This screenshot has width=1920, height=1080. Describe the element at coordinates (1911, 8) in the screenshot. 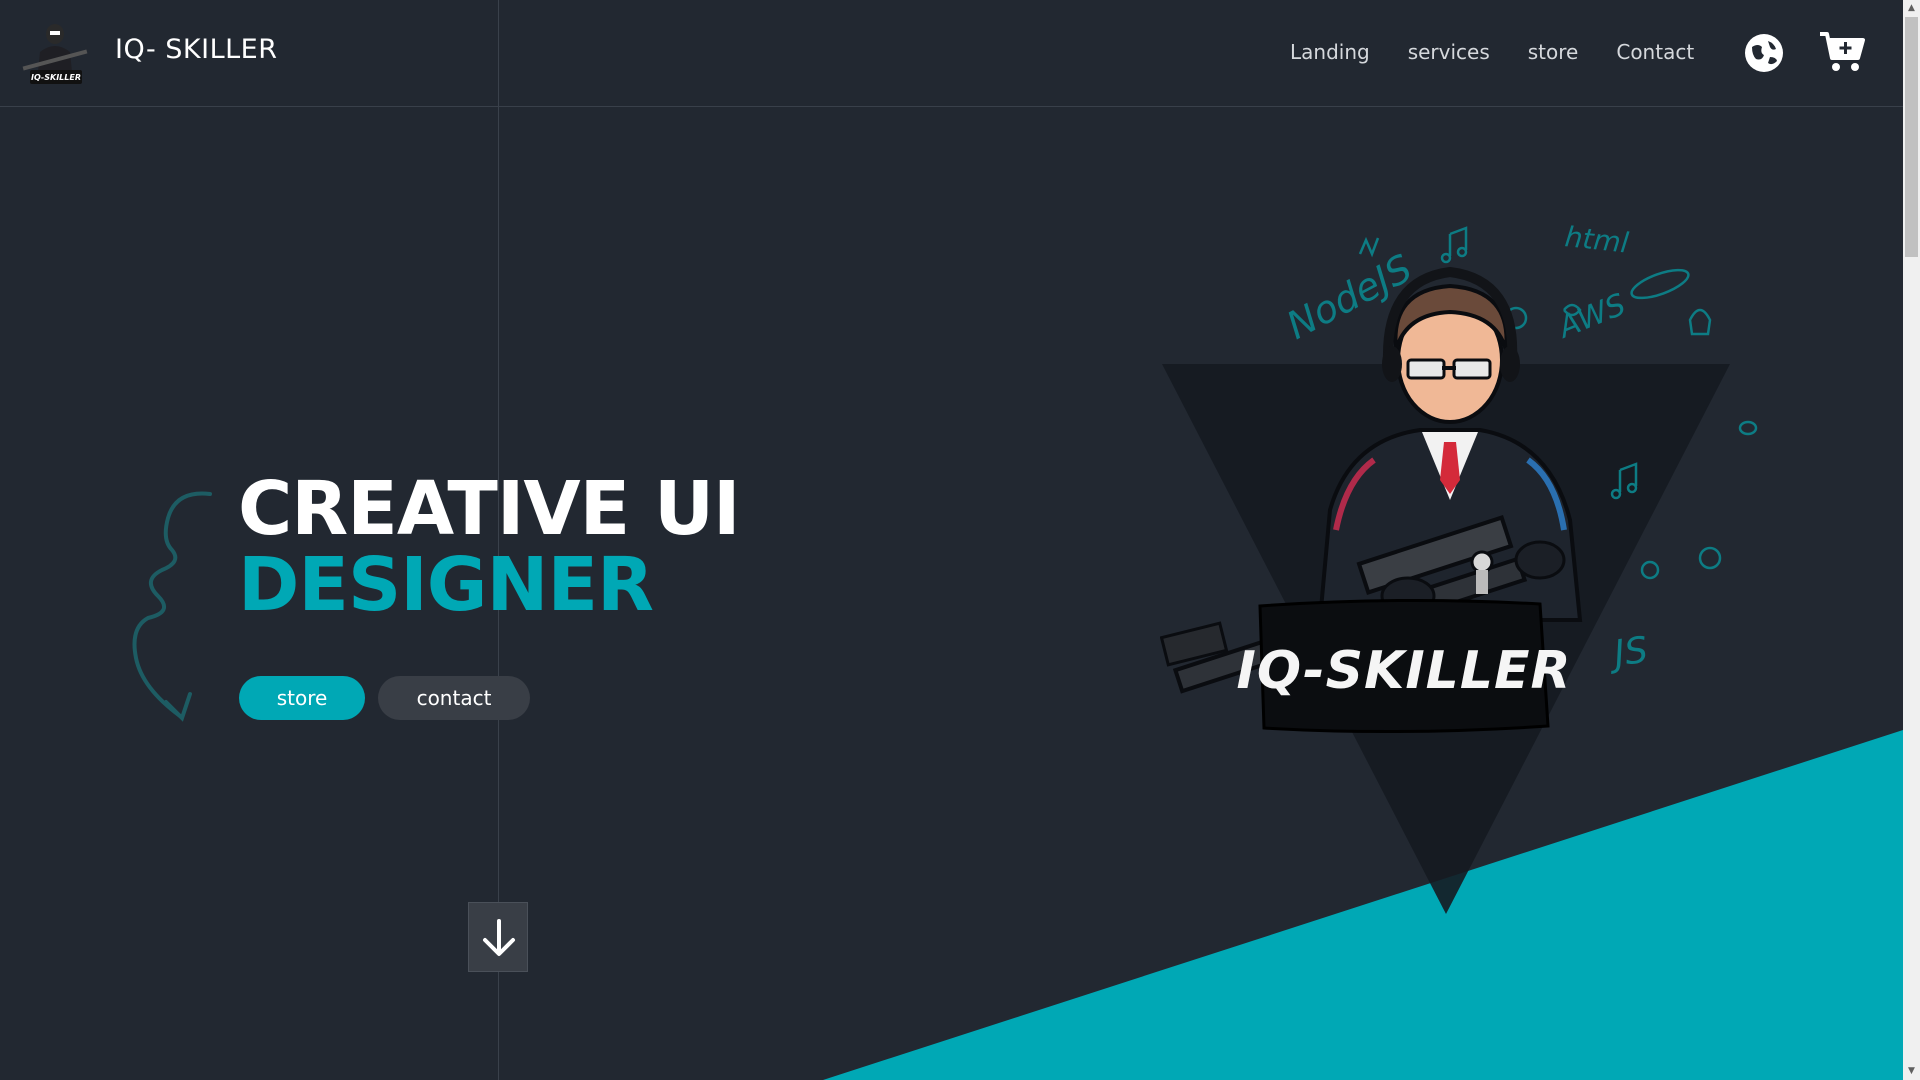

I see `scroll-up-icon: ▲` at that location.